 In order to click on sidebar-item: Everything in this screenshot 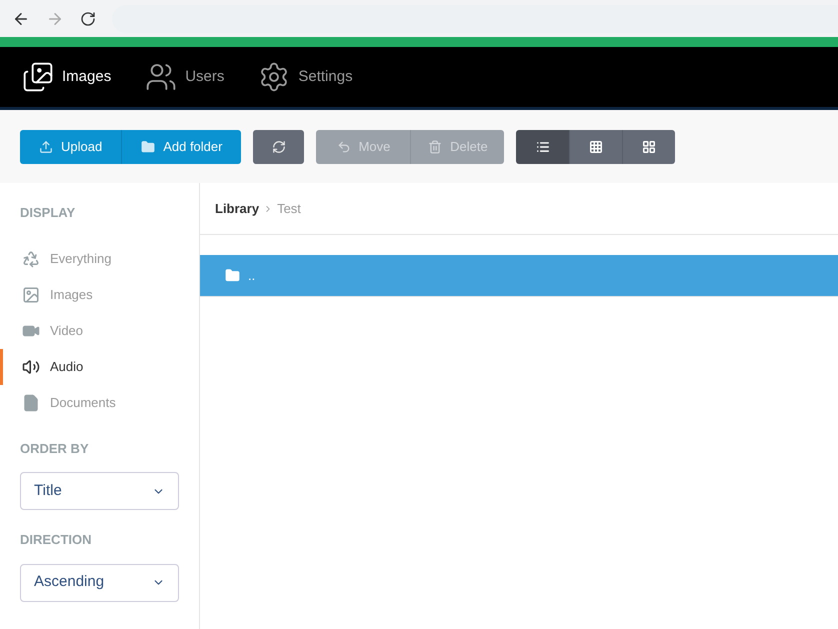, I will do `click(99, 258)`.